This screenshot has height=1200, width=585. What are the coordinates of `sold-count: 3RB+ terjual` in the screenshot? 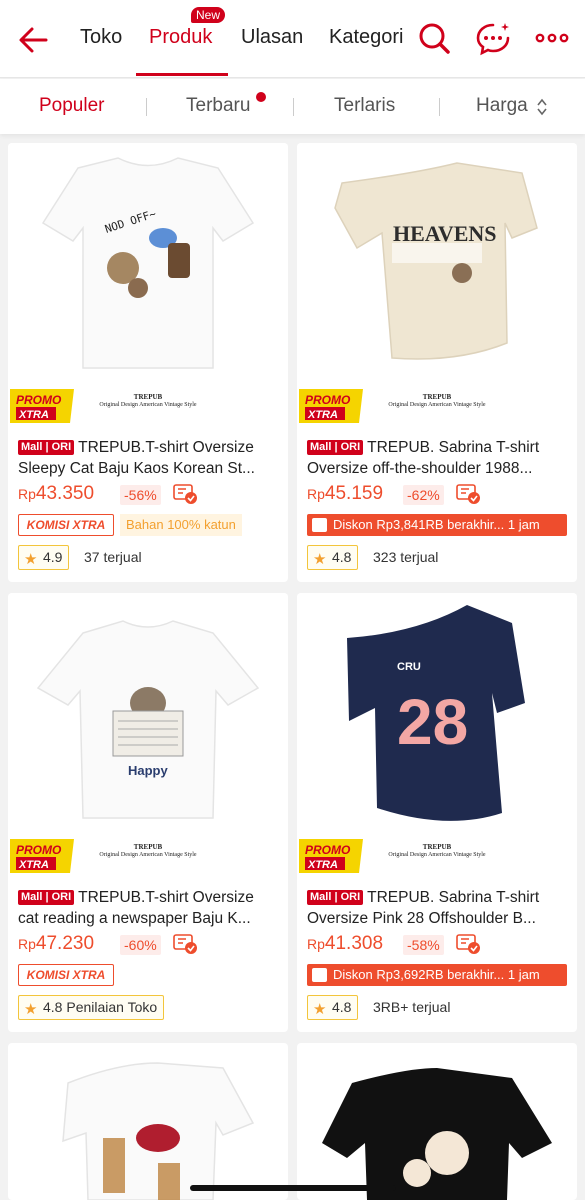 It's located at (412, 1007).